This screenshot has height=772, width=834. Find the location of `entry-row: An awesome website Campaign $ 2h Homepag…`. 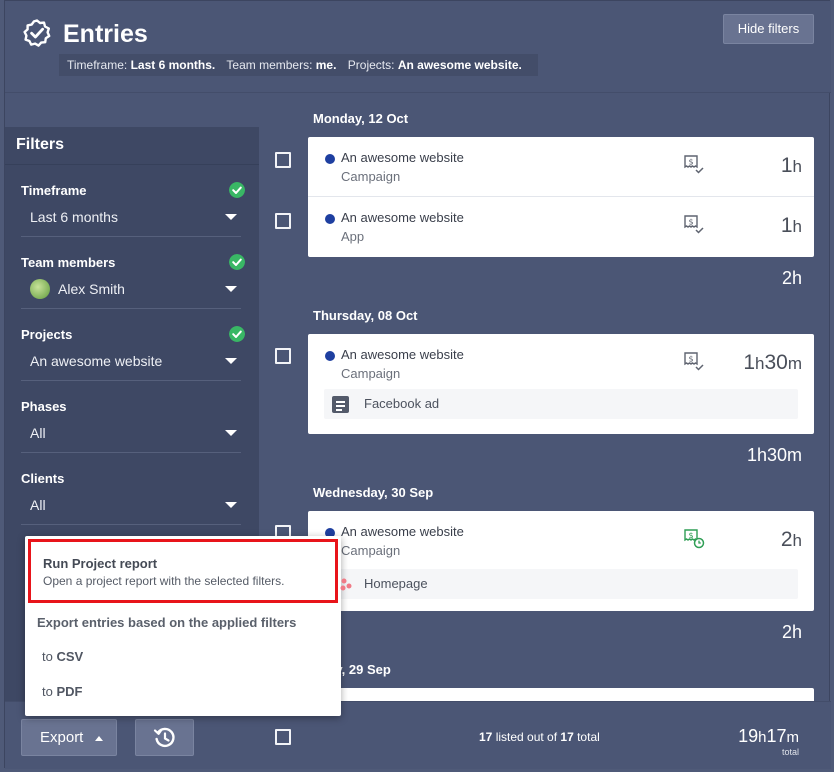

entry-row: An awesome website Campaign $ 2h Homepag… is located at coordinates (561, 561).